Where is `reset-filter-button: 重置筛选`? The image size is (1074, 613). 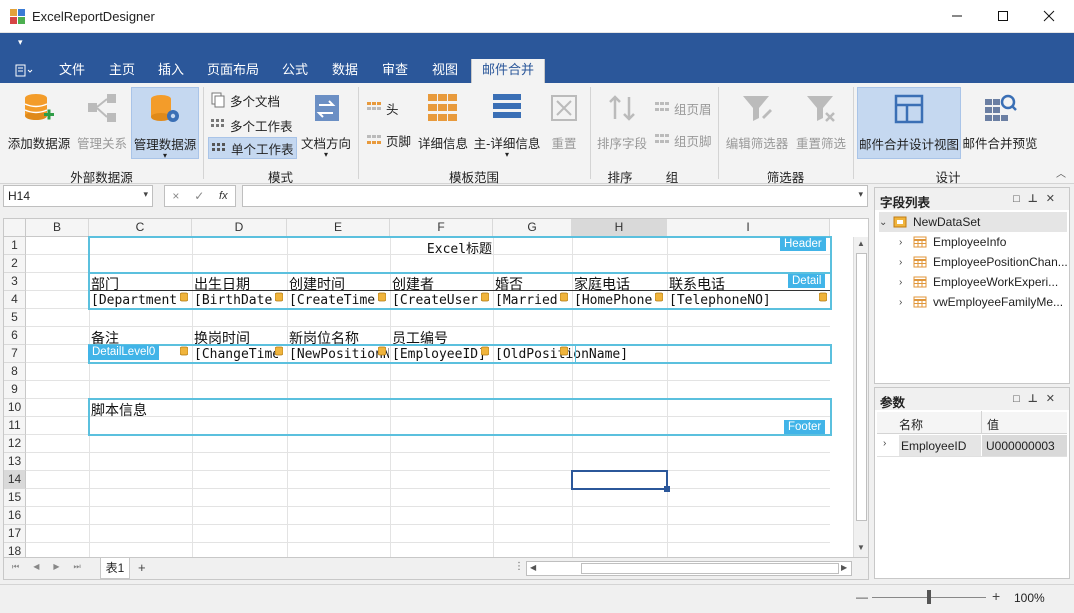 reset-filter-button: 重置筛选 is located at coordinates (821, 123).